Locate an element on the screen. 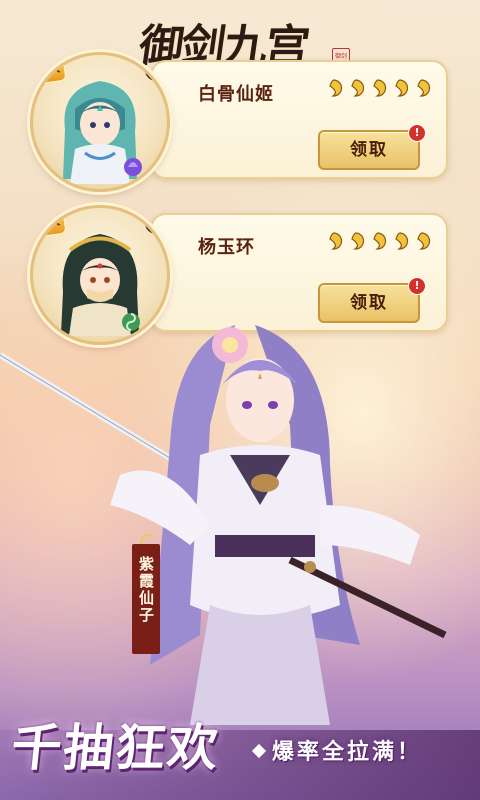 The width and height of the screenshot is (480, 800). featured-name: 紫霞仙子 is located at coordinates (146, 590).